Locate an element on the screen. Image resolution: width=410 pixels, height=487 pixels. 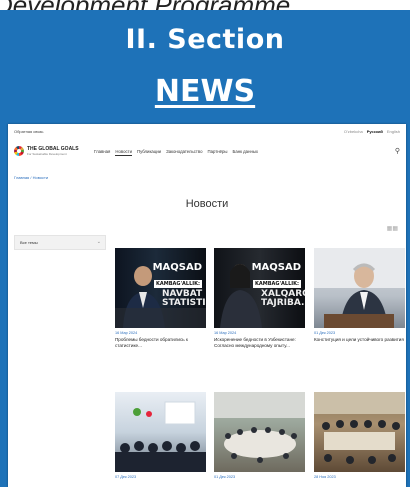
section-subtitle: NEWS is located at coordinates (205, 91).